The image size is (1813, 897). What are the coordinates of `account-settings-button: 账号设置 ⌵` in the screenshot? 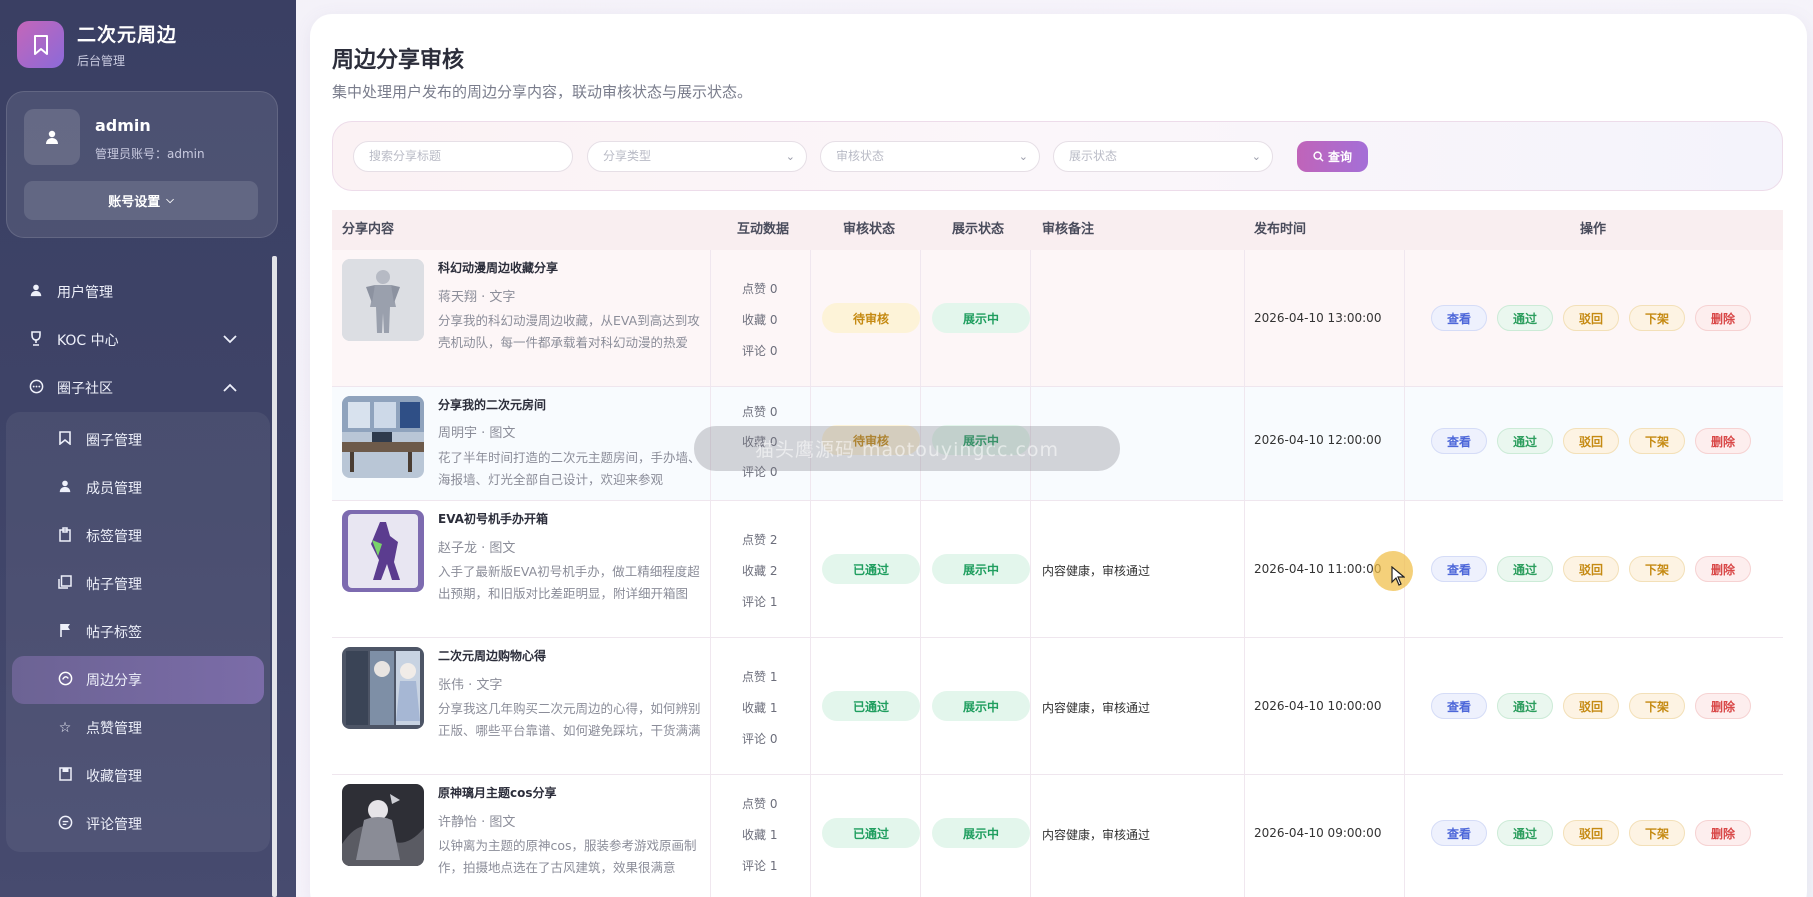 It's located at (141, 200).